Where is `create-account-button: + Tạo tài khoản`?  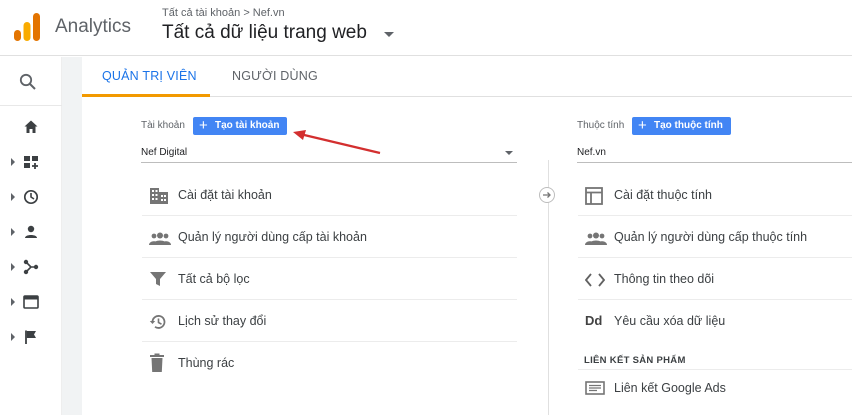 create-account-button: + Tạo tài khoản is located at coordinates (240, 126).